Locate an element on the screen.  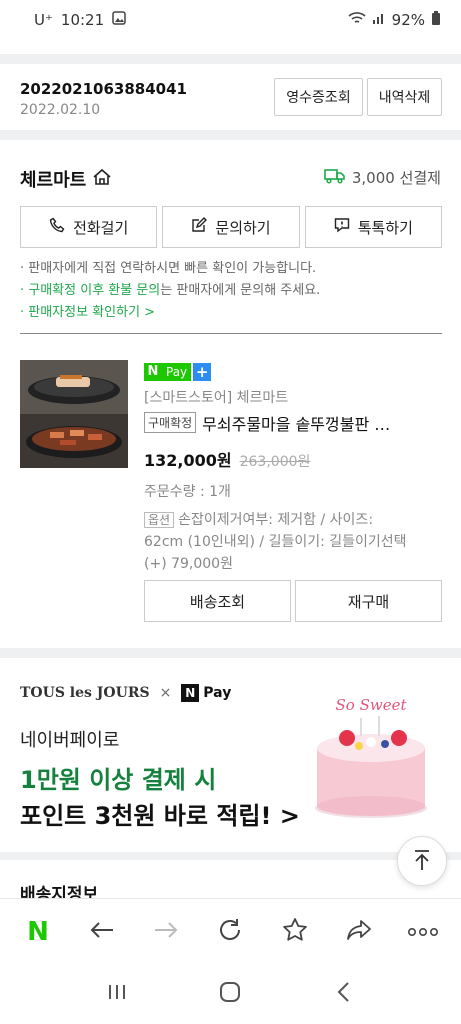
back-button is located at coordinates (102, 932).